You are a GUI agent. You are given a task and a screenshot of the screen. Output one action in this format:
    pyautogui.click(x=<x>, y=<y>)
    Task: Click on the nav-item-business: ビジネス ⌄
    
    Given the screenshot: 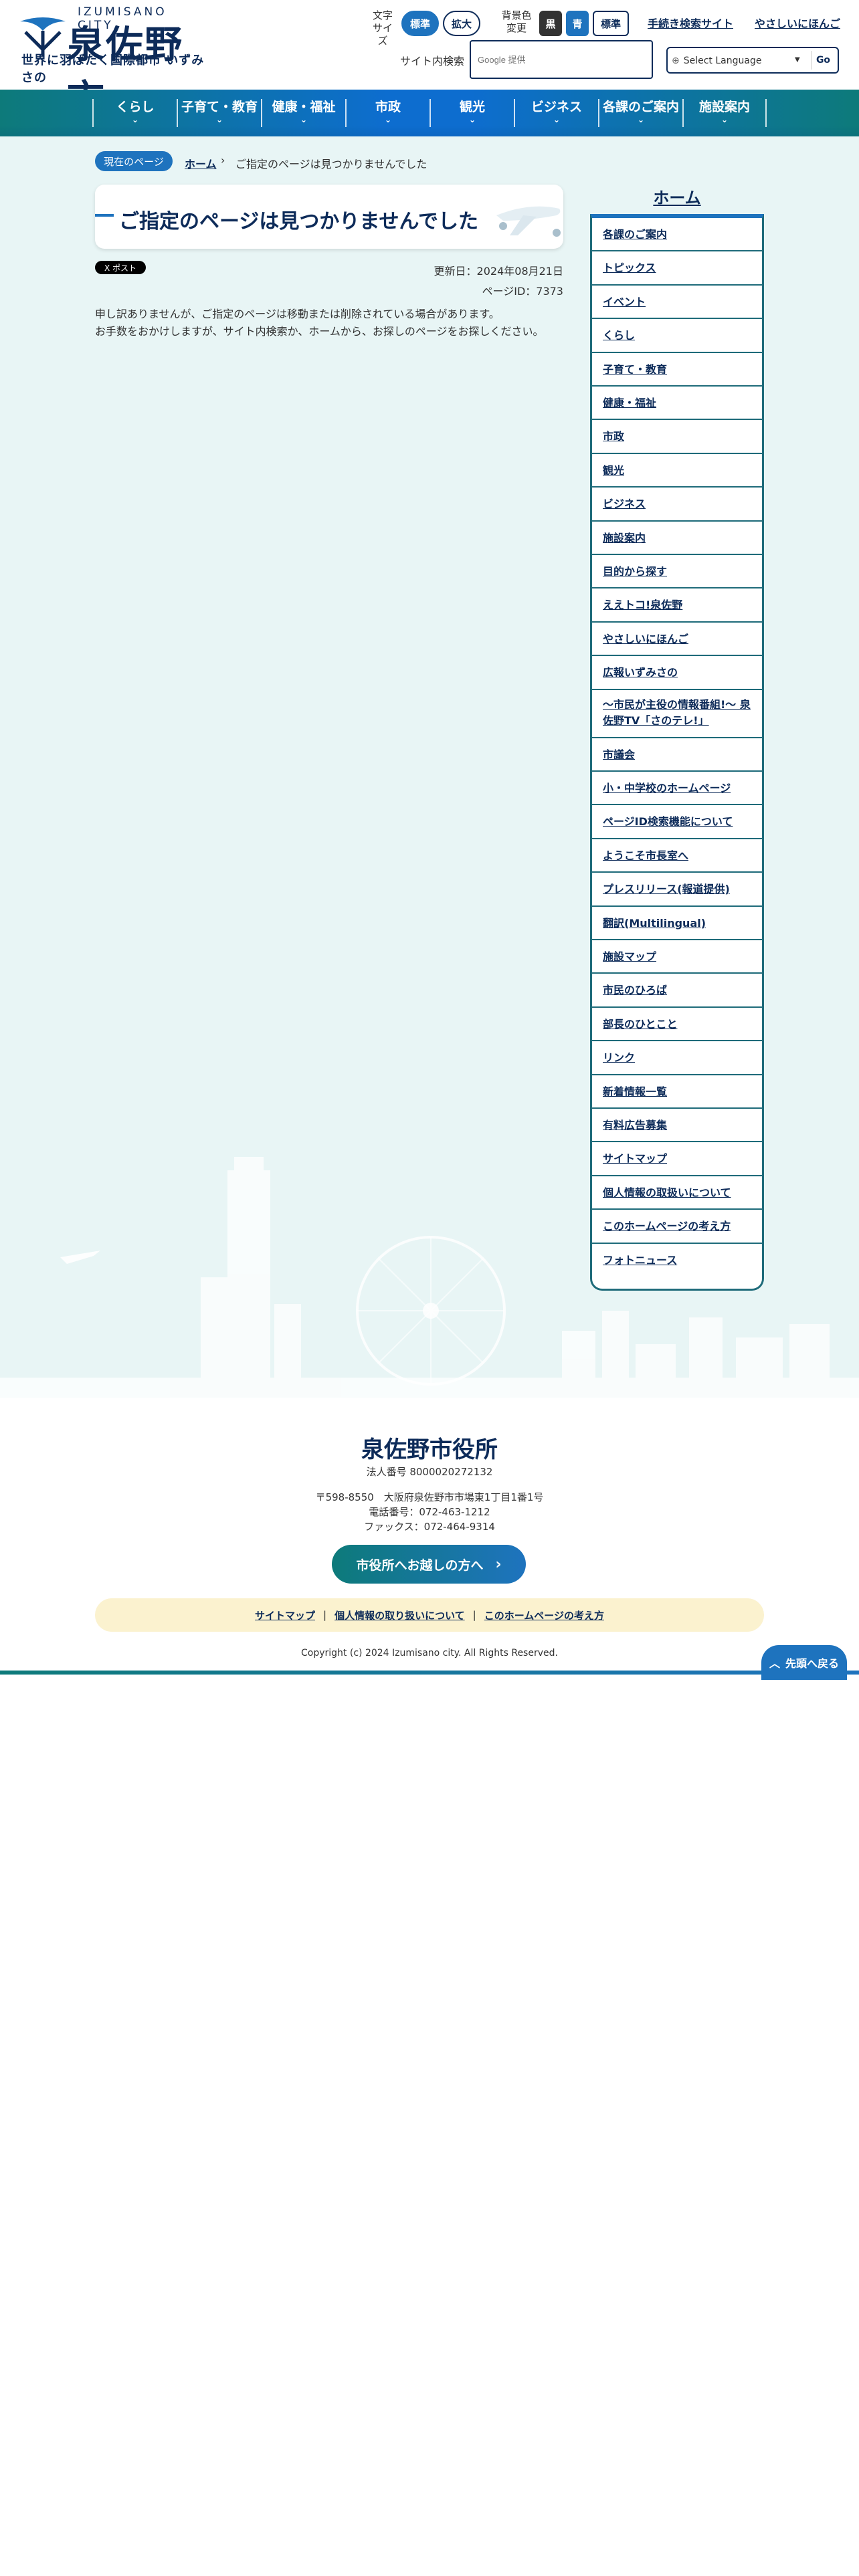 What is the action you would take?
    pyautogui.click(x=556, y=113)
    